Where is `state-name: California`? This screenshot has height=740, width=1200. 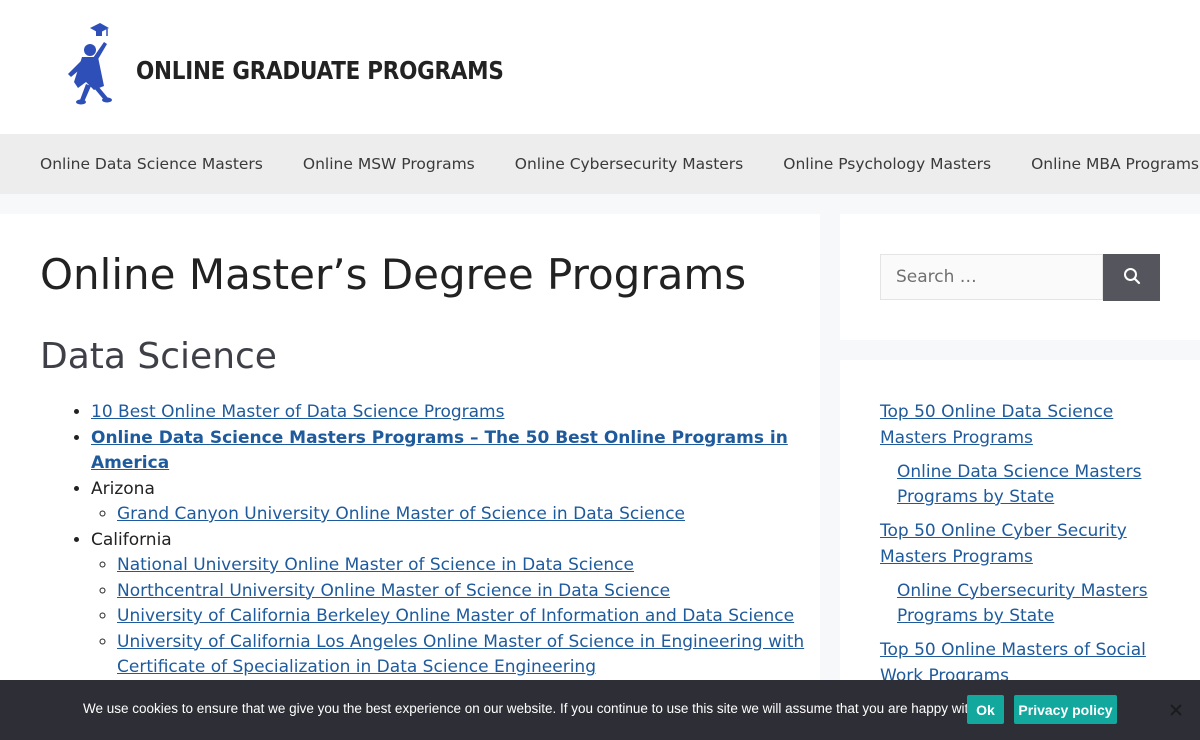 state-name: California is located at coordinates (131, 539).